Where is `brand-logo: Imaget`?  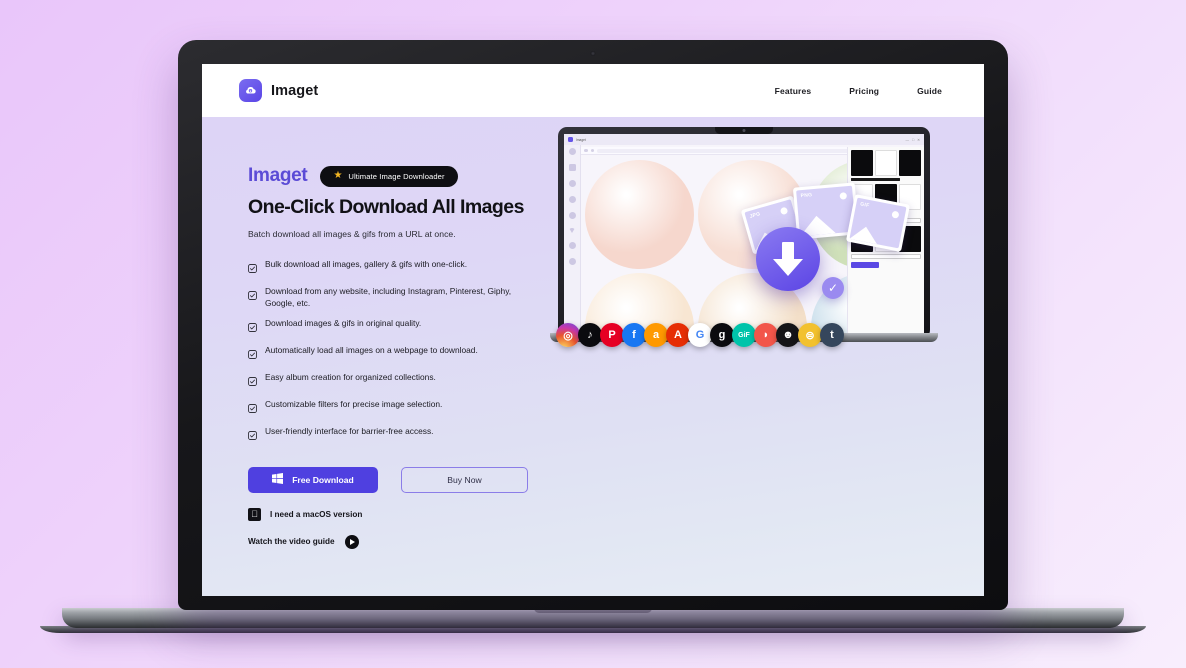 brand-logo: Imaget is located at coordinates (278, 90).